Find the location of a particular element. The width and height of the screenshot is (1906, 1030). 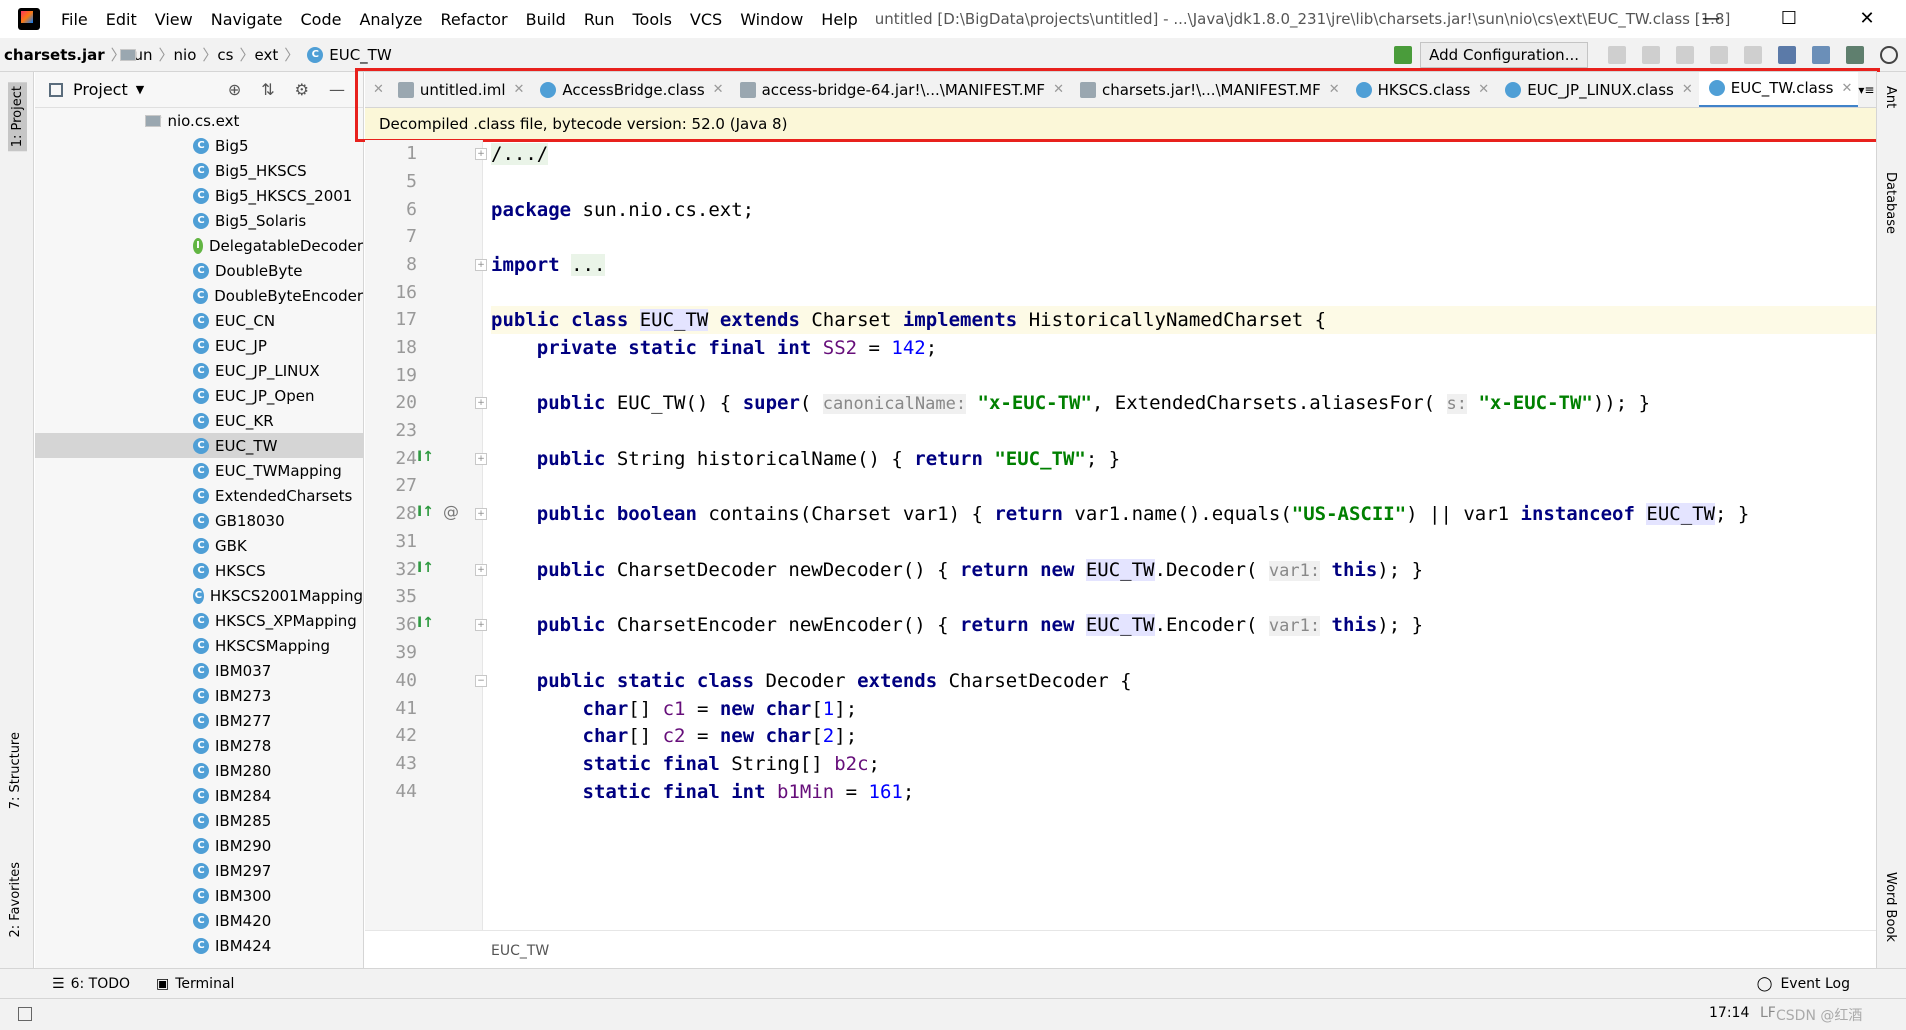

menu-item-vcs: VCS is located at coordinates (706, 19).